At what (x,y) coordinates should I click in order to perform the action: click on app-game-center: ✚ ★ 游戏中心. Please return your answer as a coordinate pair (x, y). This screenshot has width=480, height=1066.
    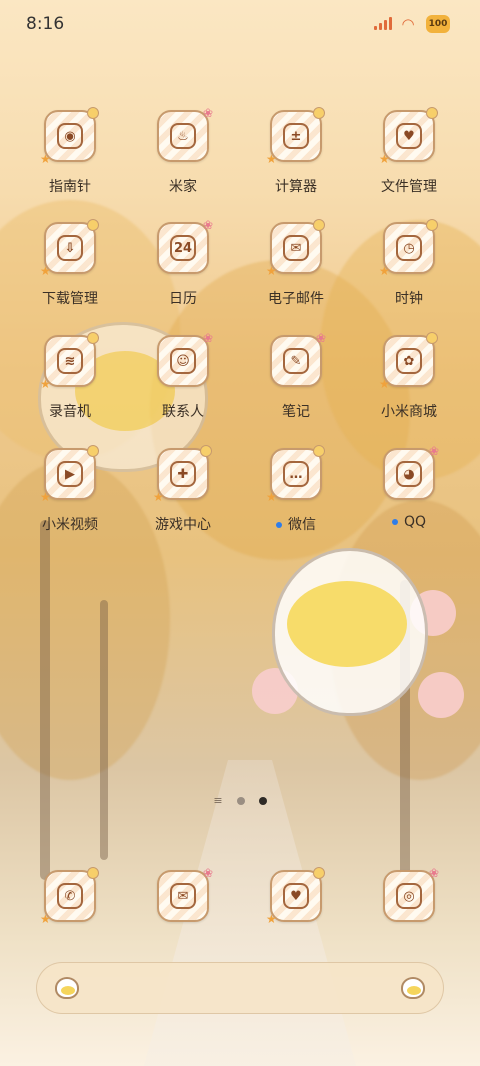
    Looking at the image, I should click on (183, 489).